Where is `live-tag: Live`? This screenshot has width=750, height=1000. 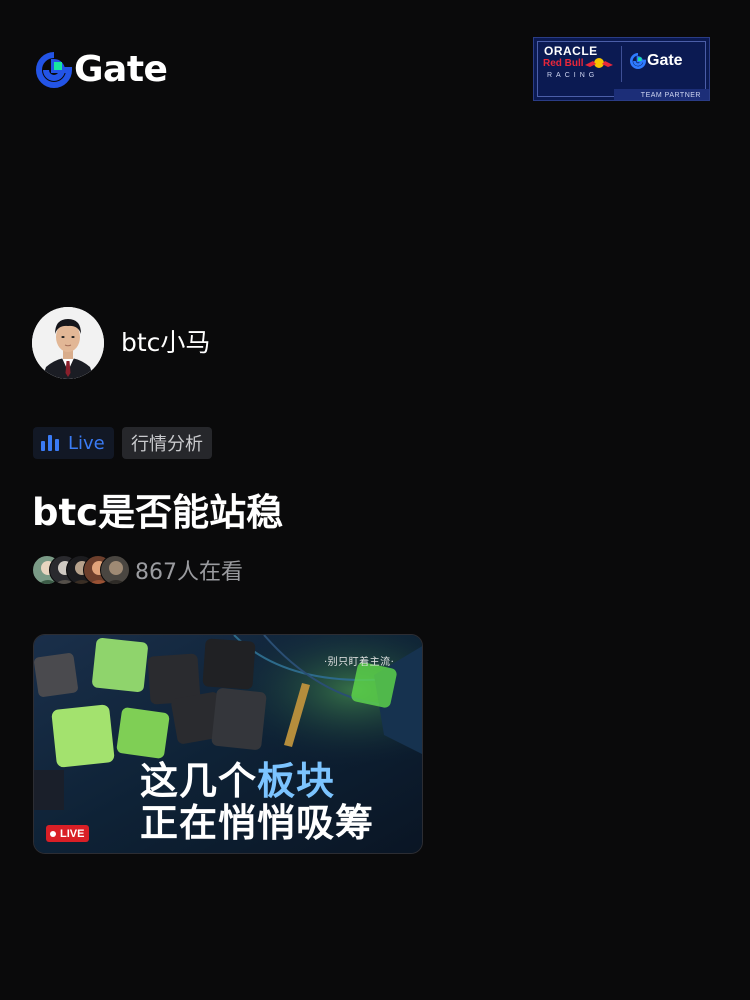
live-tag: Live is located at coordinates (73, 443).